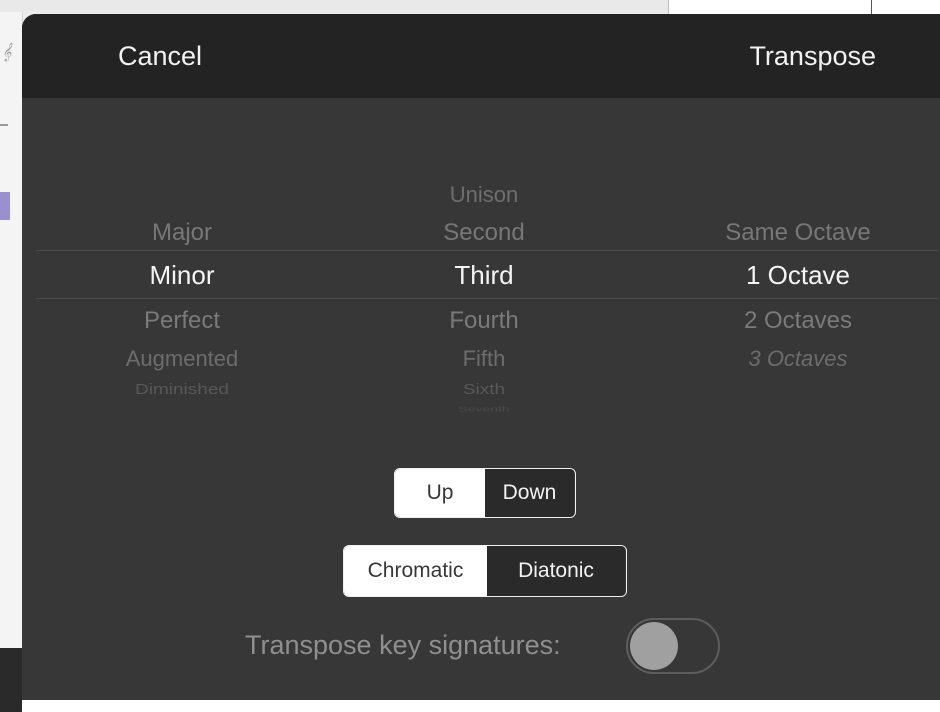 The height and width of the screenshot is (712, 940). Describe the element at coordinates (11, 362) in the screenshot. I see `background-left-edge: 𝄞` at that location.